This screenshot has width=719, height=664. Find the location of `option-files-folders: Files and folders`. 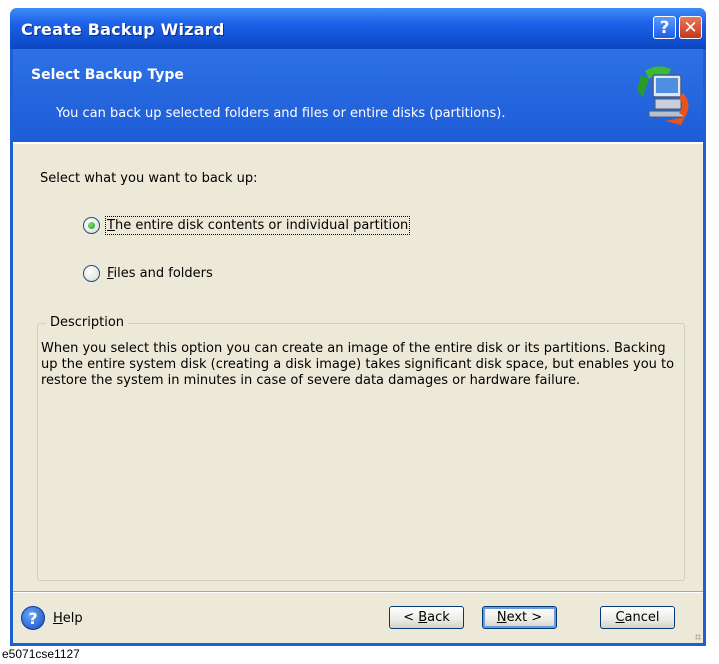

option-files-folders: Files and folders is located at coordinates (148, 273).